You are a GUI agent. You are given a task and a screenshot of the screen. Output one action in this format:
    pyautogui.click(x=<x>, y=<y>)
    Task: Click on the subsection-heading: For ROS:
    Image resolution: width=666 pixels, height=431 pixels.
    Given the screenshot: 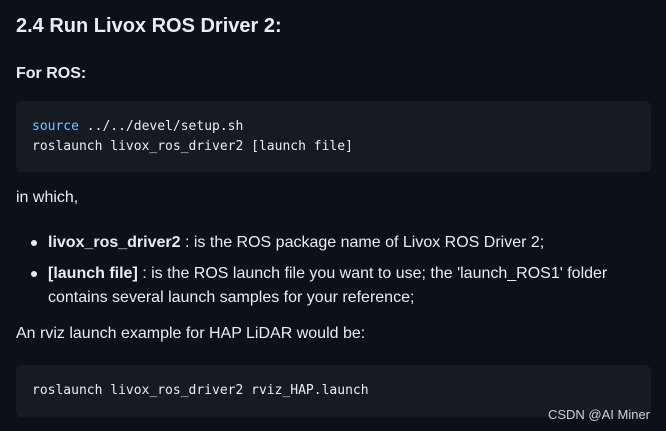 What is the action you would take?
    pyautogui.click(x=51, y=73)
    